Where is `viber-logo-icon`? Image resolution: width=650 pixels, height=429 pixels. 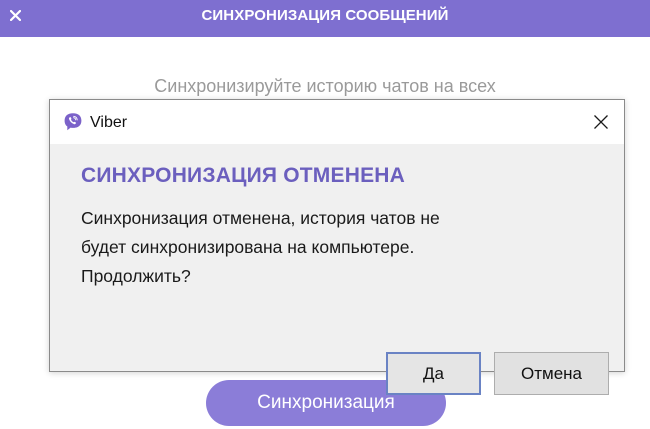 viber-logo-icon is located at coordinates (73, 122).